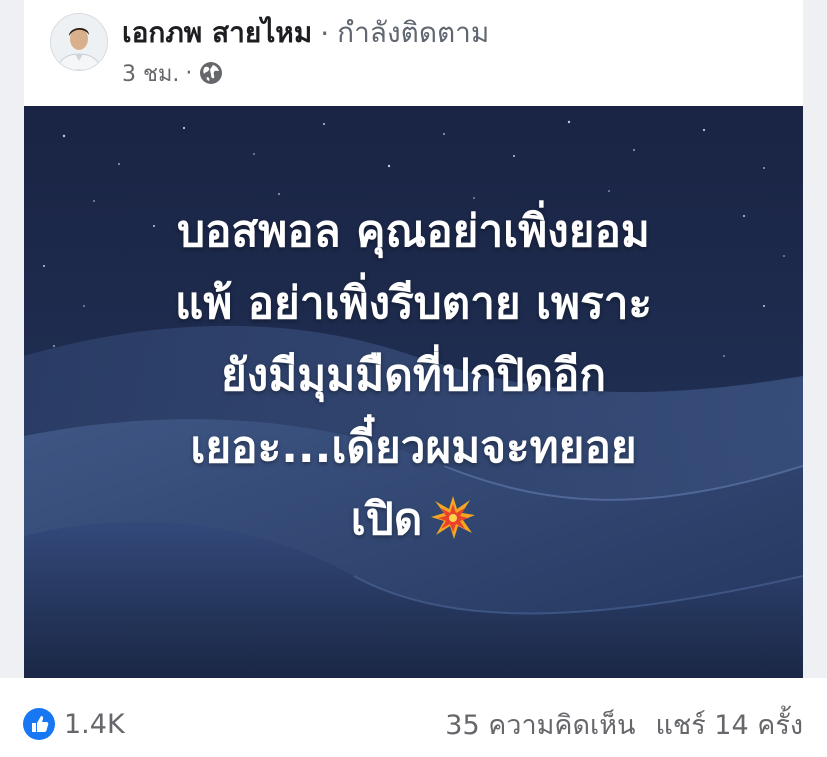 Image resolution: width=827 pixels, height=757 pixels. What do you see at coordinates (150, 73) in the screenshot?
I see `post-timestamp: 3 ชม.` at bounding box center [150, 73].